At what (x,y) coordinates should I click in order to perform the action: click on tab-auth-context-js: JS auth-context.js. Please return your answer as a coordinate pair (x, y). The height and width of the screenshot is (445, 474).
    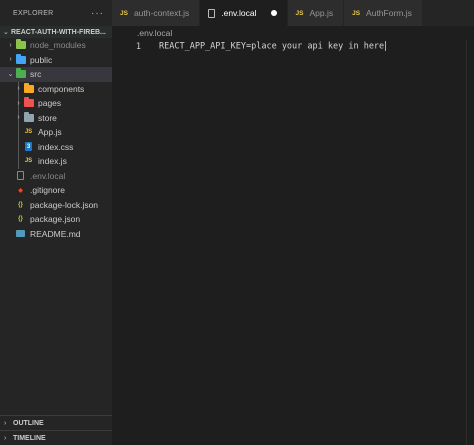
    Looking at the image, I should click on (156, 13).